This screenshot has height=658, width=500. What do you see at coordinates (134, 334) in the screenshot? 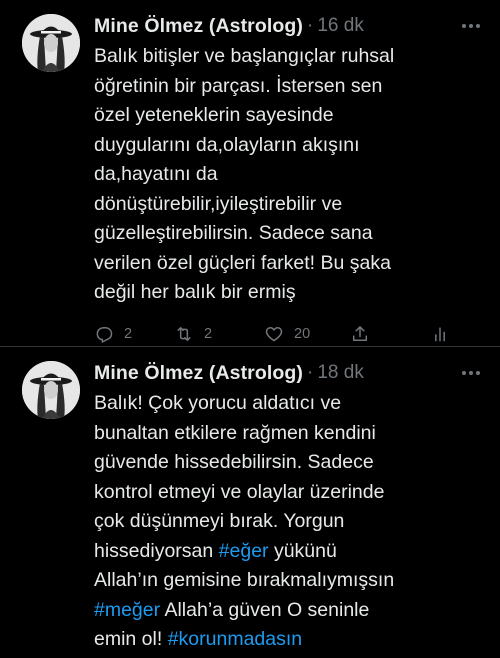
I see `reply-button: 2` at bounding box center [134, 334].